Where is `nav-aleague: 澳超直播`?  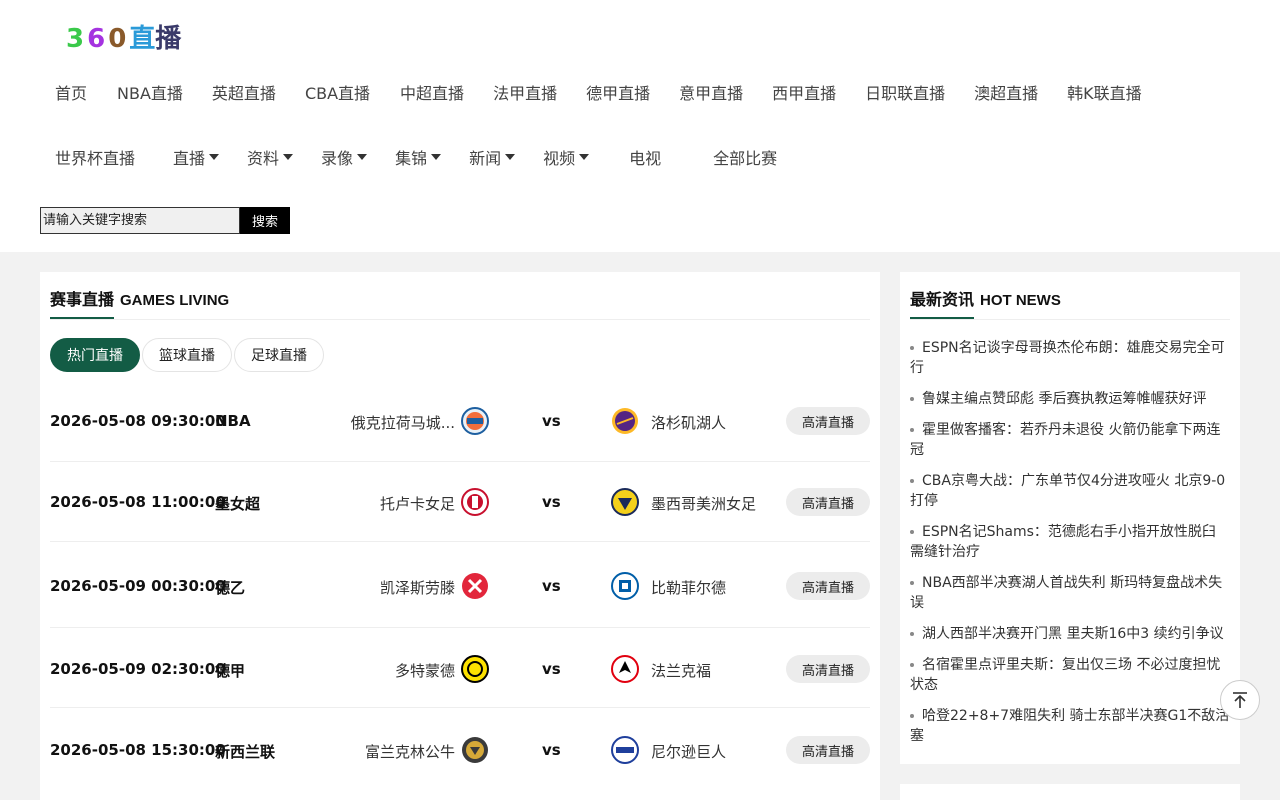
nav-aleague: 澳超直播 is located at coordinates (1006, 92).